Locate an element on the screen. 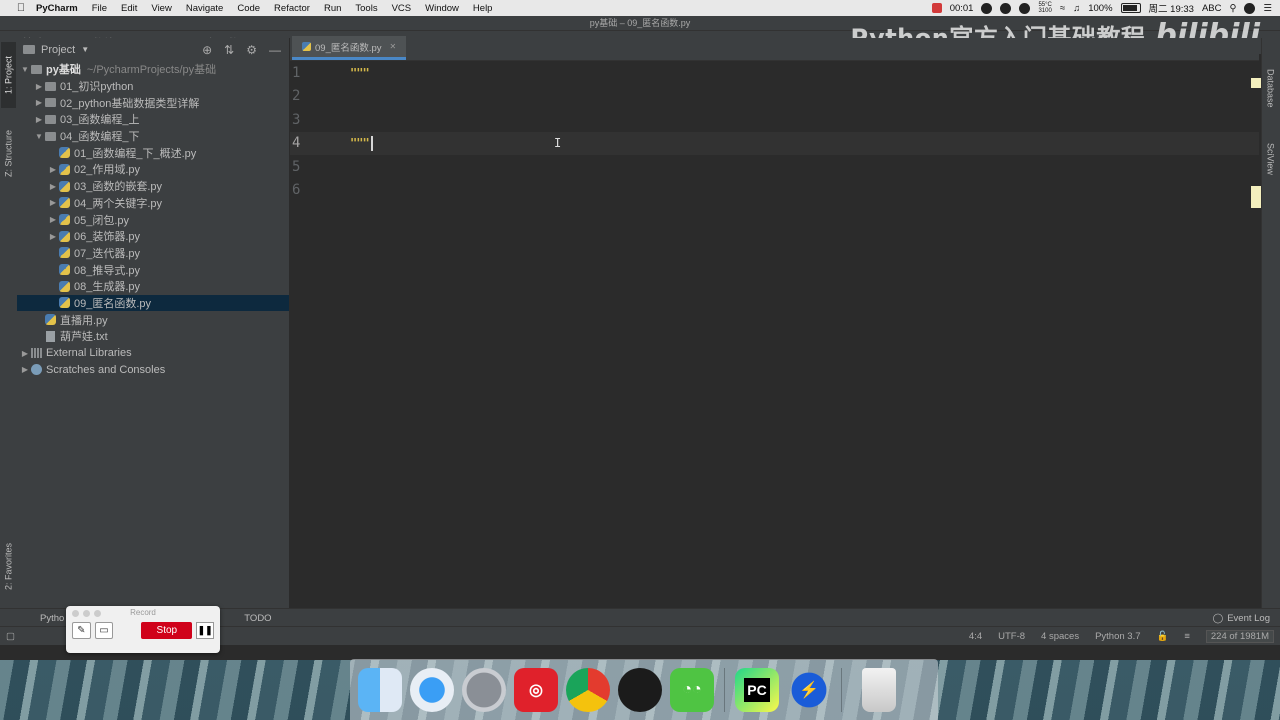 The image size is (1280, 720). event-log-tab: ◯ Event Log is located at coordinates (1241, 618).